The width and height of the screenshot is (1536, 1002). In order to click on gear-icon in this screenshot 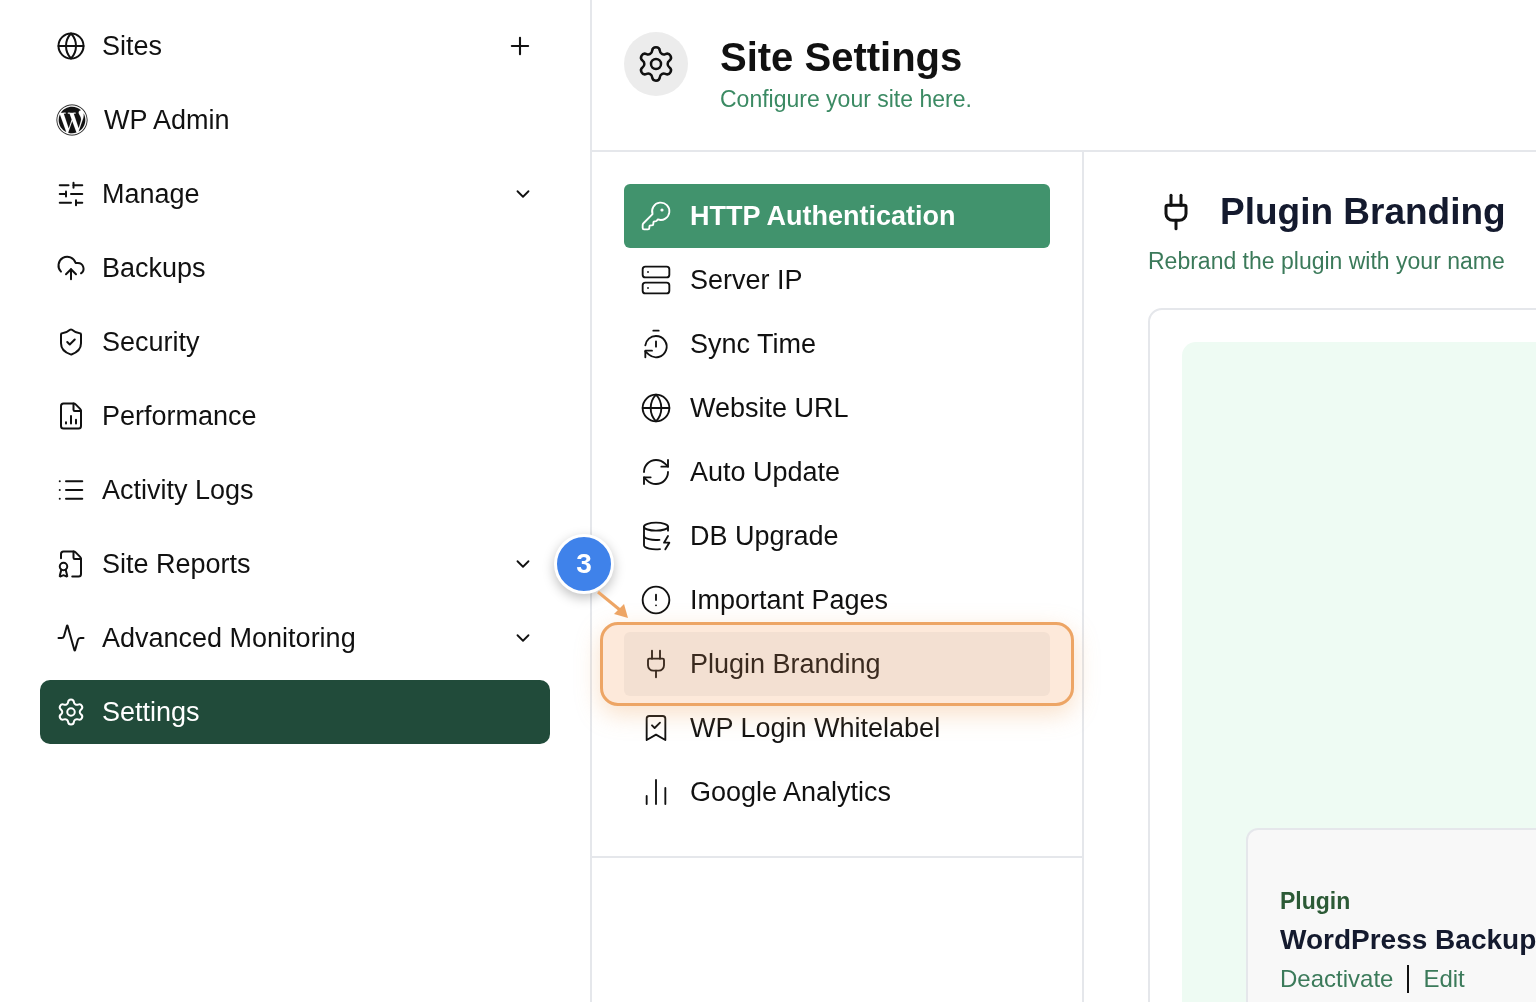, I will do `click(71, 712)`.